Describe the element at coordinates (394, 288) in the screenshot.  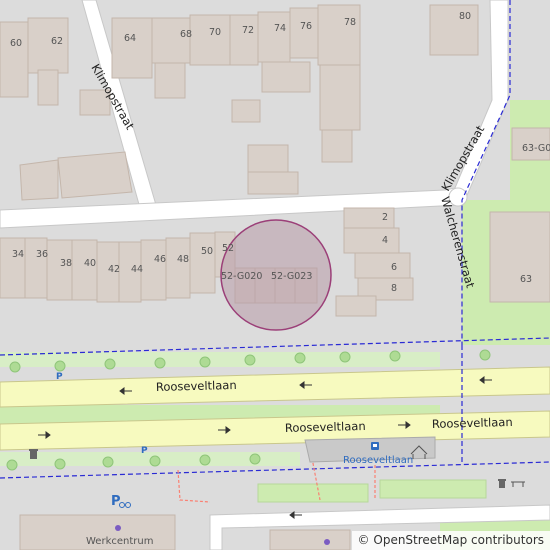
I see `house-number: 8` at that location.